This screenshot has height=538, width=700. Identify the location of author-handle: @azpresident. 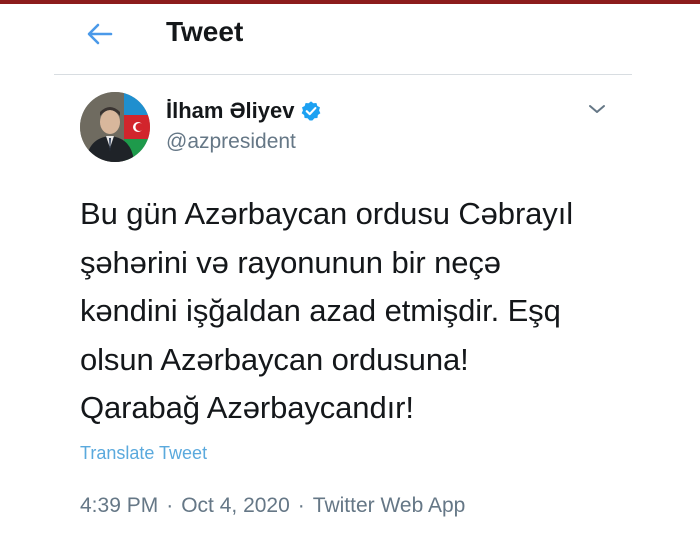
(244, 142).